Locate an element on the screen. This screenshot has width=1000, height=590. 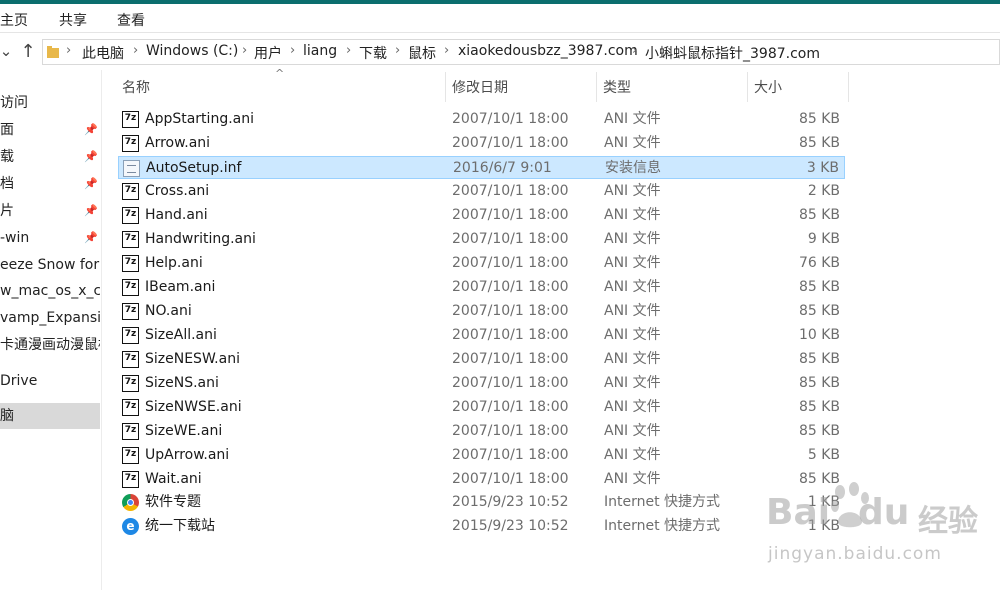
file-row-selected: AutoSetup.inf 2016/6/7 9:01 安装信息 3 KB is located at coordinates (481, 167).